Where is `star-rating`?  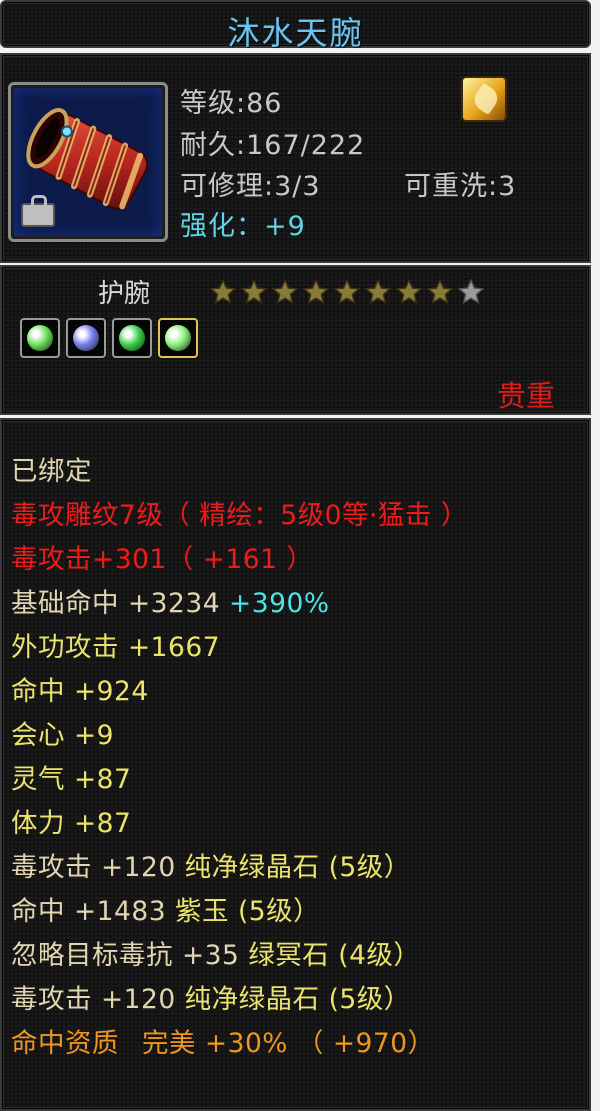 star-rating is located at coordinates (348, 293).